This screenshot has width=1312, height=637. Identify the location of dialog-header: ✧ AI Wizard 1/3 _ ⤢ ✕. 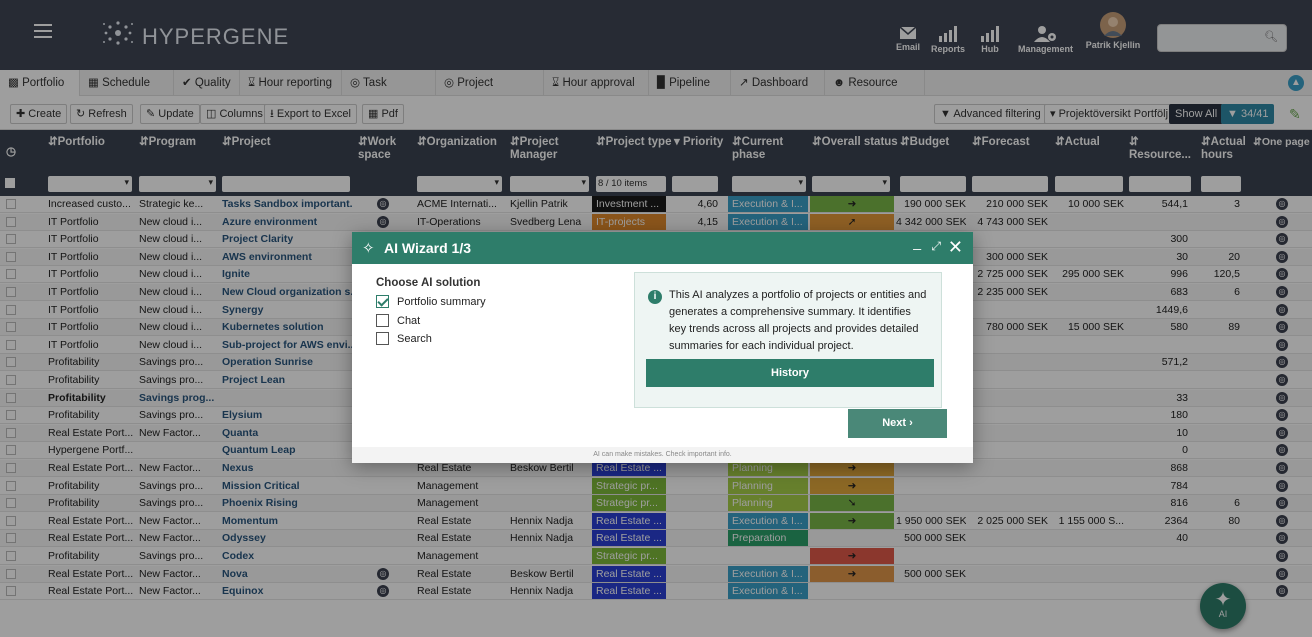
(662, 248).